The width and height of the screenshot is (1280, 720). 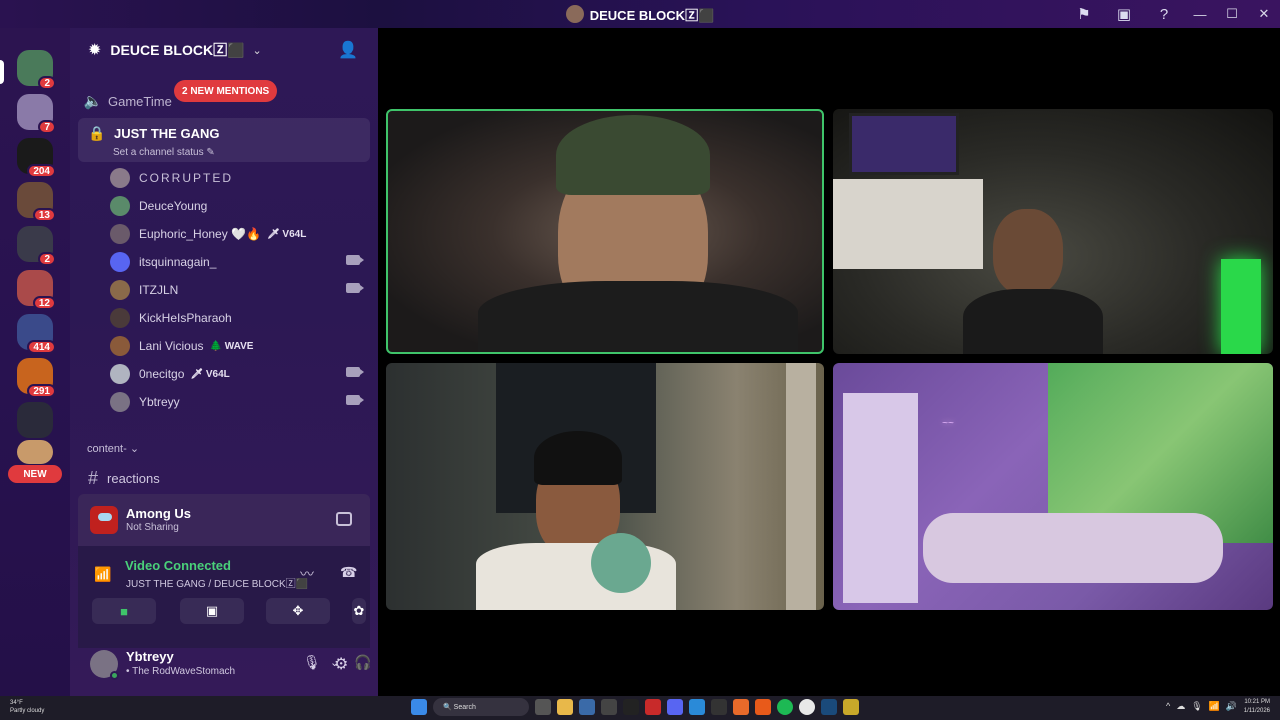 What do you see at coordinates (344, 519) in the screenshot?
I see `share-game-icon` at bounding box center [344, 519].